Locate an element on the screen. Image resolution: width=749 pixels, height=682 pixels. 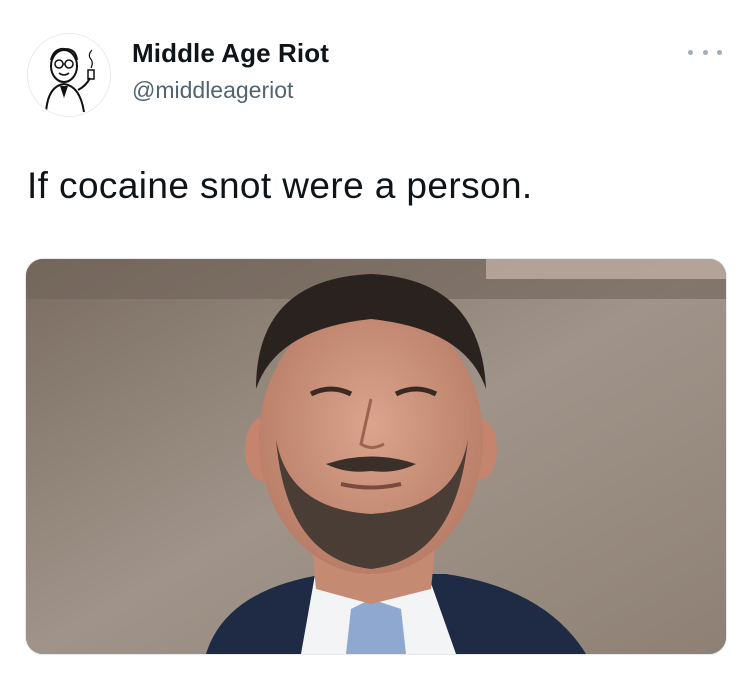
more-options-button is located at coordinates (705, 52).